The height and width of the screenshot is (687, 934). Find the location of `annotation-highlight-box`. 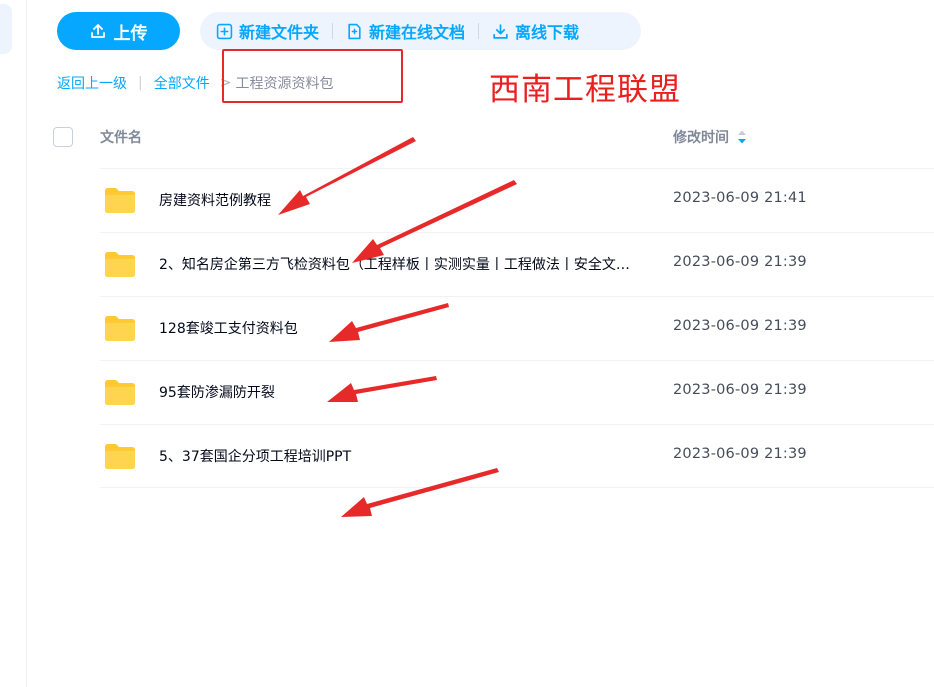

annotation-highlight-box is located at coordinates (312, 76).